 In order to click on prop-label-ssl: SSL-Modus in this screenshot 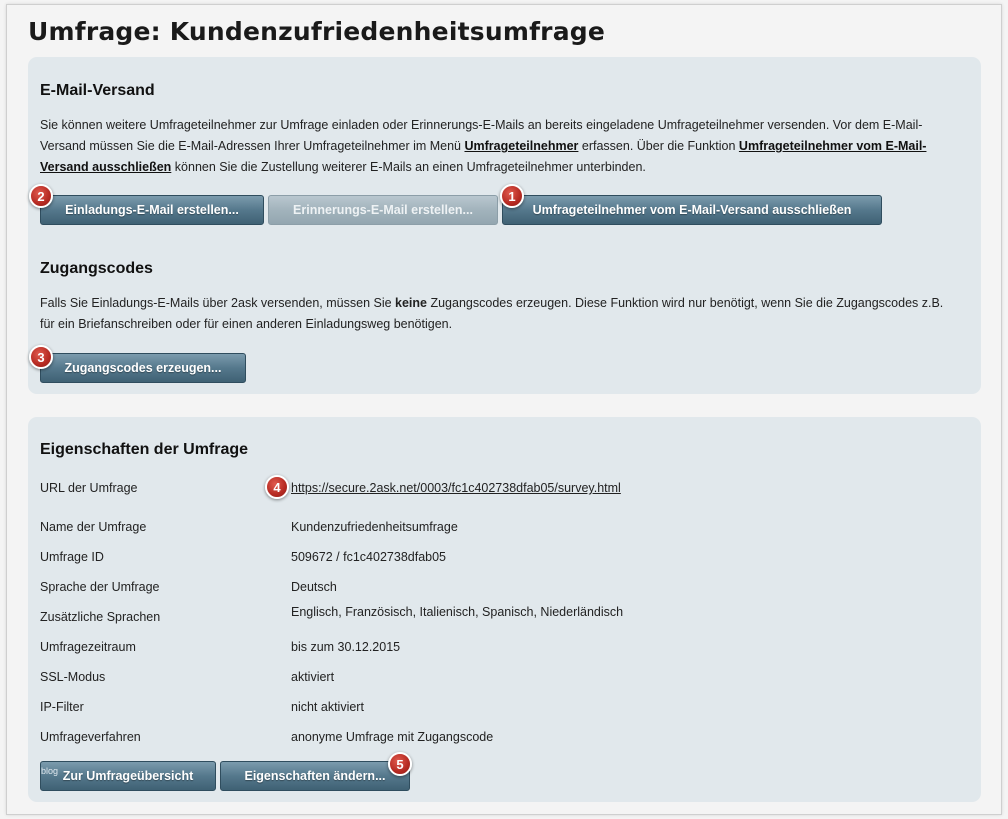, I will do `click(73, 677)`.